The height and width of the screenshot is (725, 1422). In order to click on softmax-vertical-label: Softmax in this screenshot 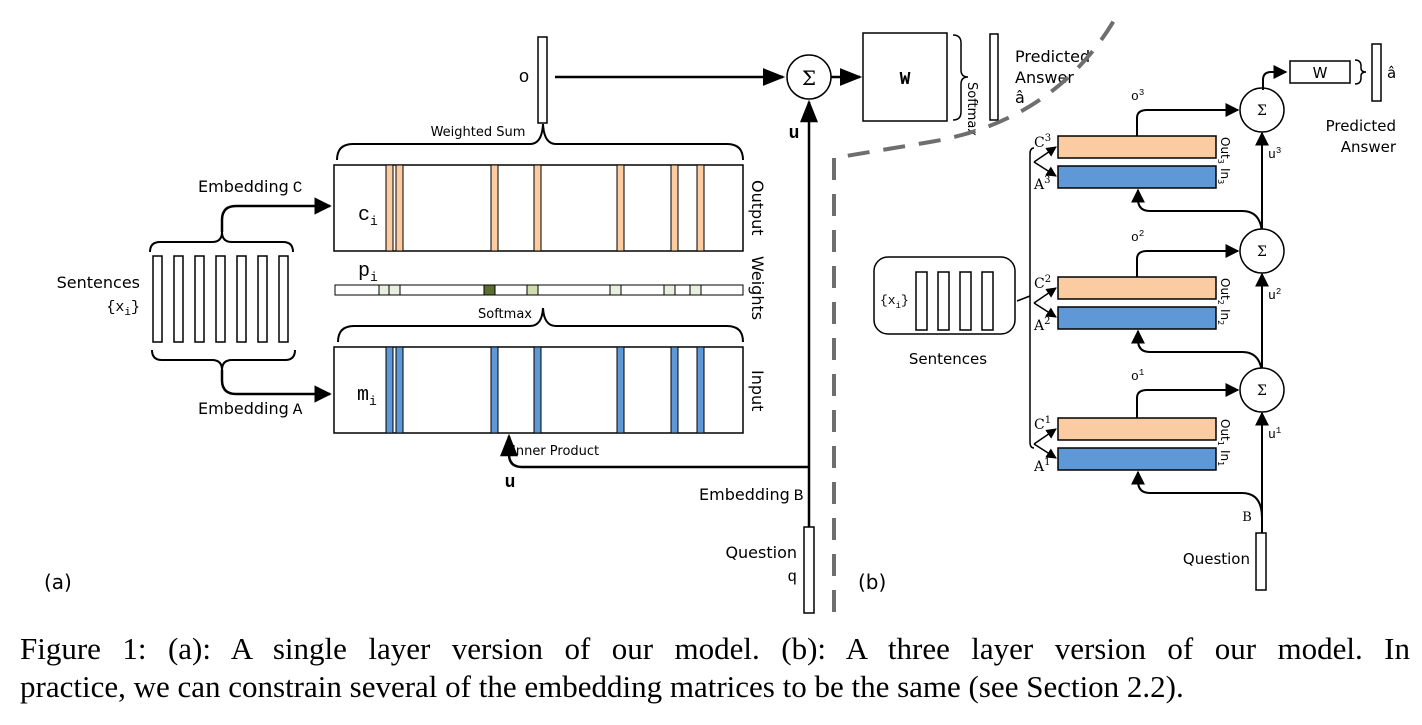, I will do `click(971, 109)`.